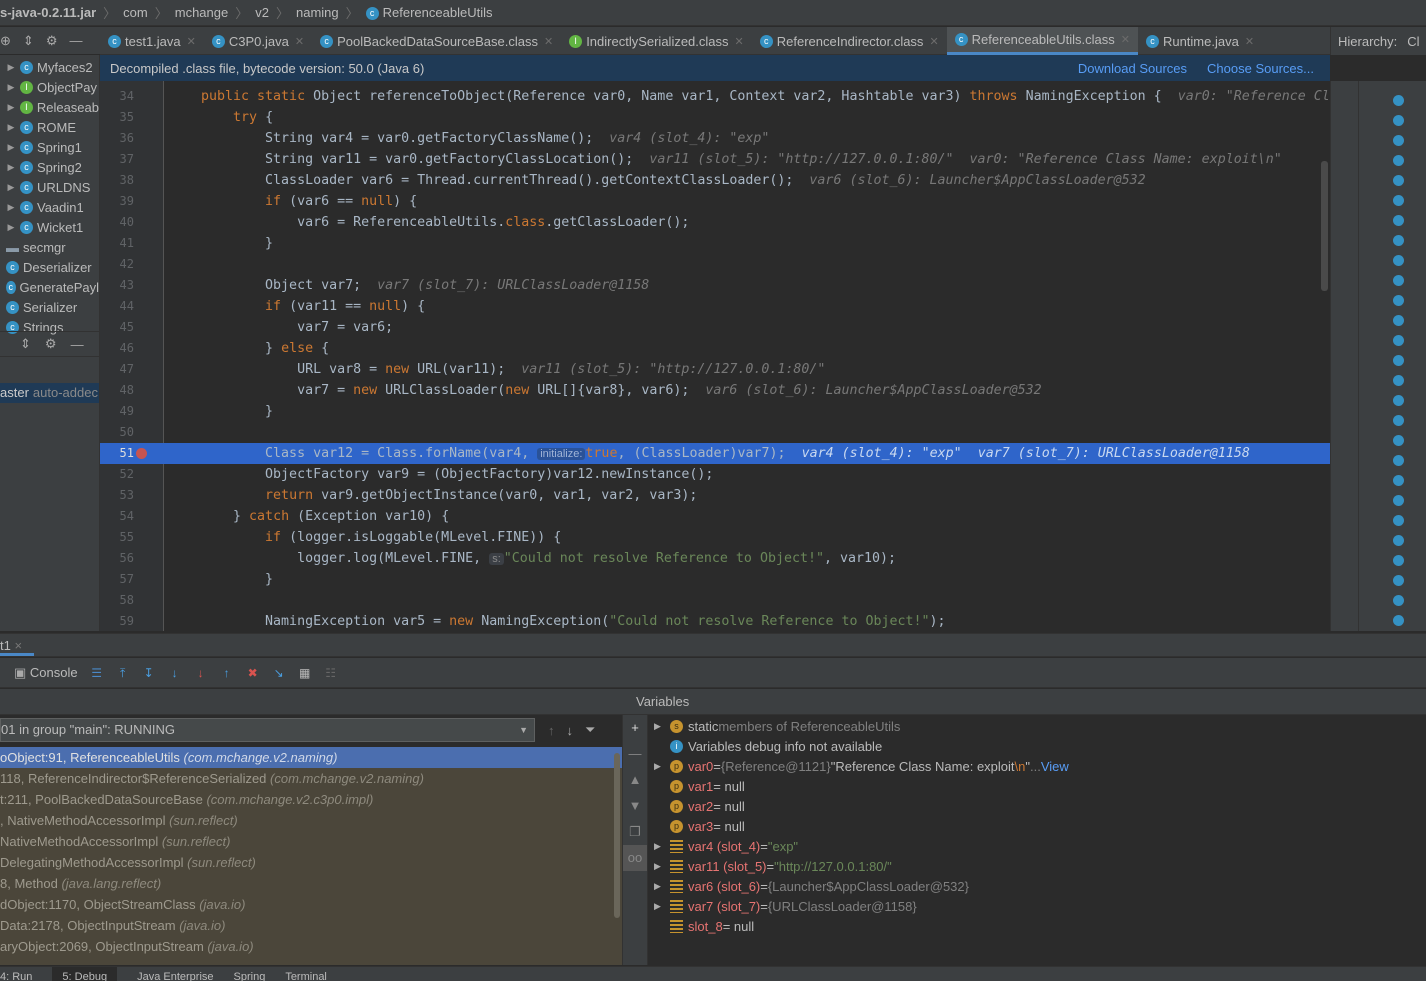  Describe the element at coordinates (5, 41) in the screenshot. I see `locate-icon: ⊕` at that location.